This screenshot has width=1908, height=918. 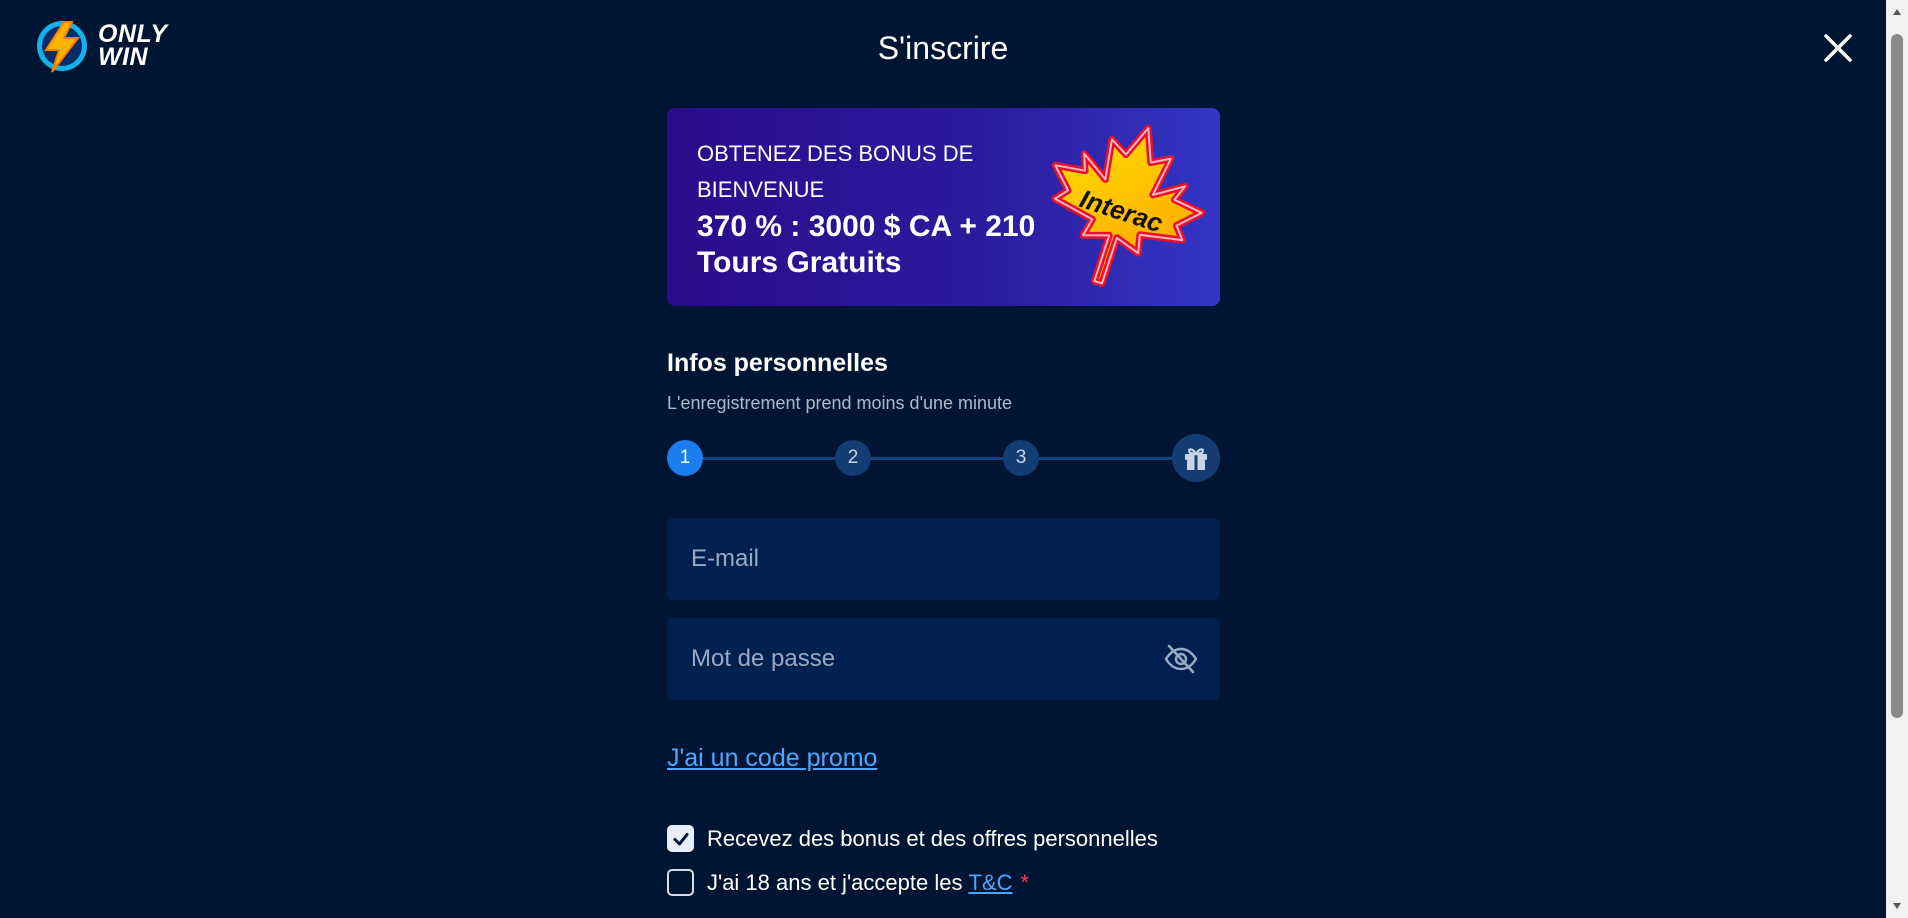 What do you see at coordinates (1897, 376) in the screenshot?
I see `scrollbar-thumb` at bounding box center [1897, 376].